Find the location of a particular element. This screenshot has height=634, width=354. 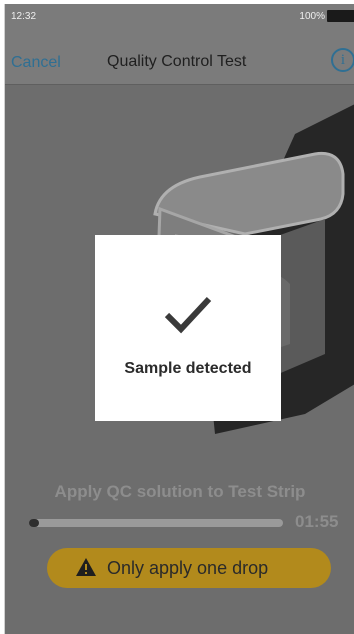

countdown-timer: 01:55 is located at coordinates (317, 521).